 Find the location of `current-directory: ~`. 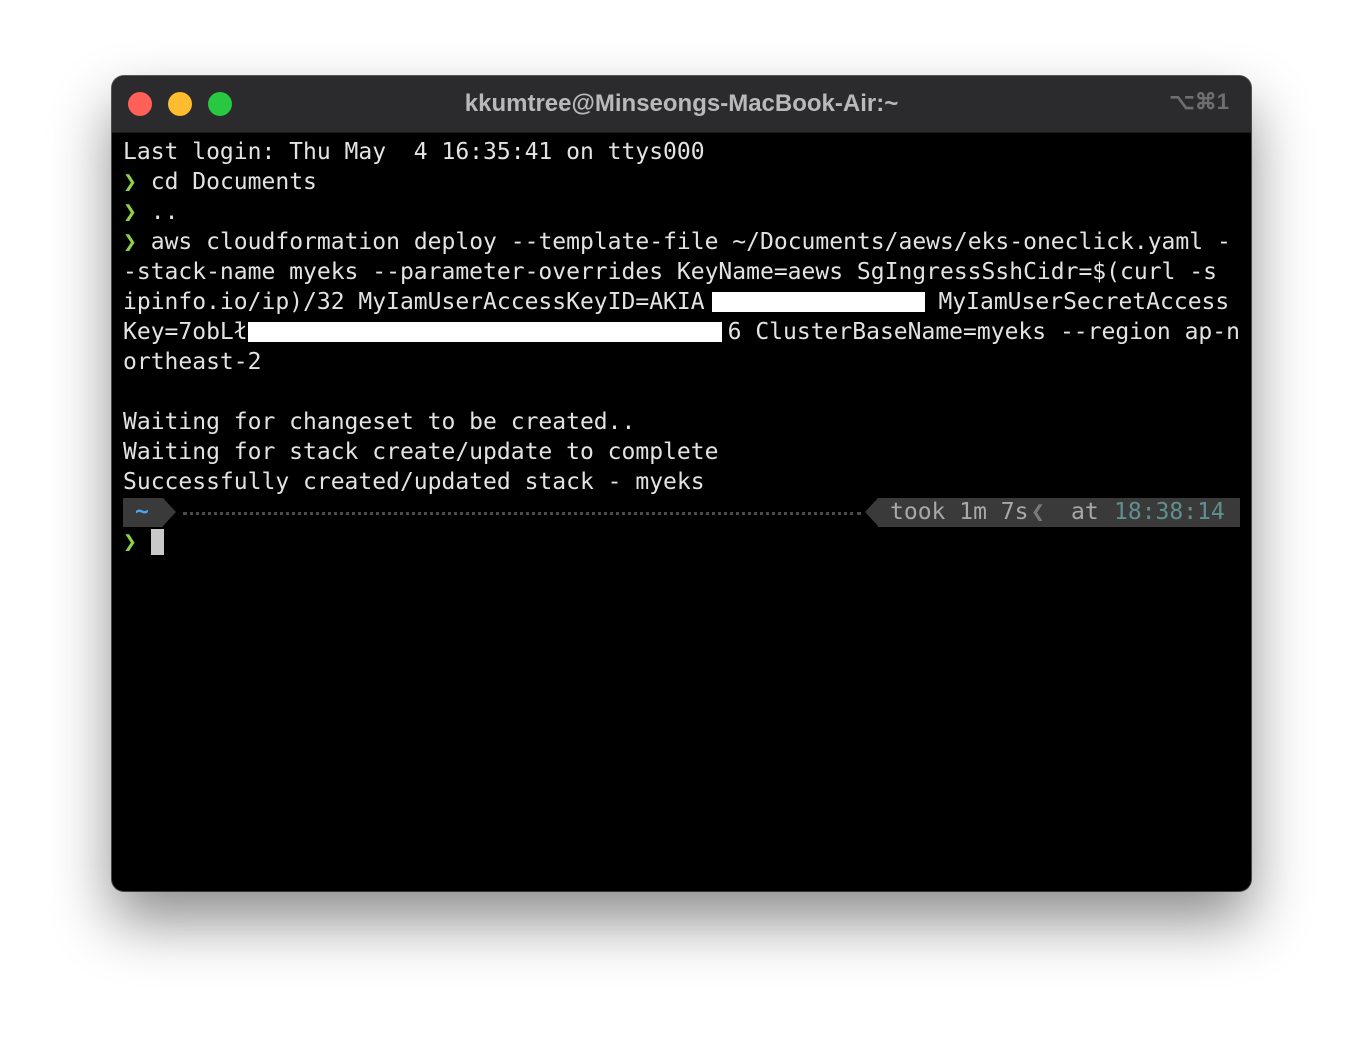

current-directory: ~ is located at coordinates (142, 512).